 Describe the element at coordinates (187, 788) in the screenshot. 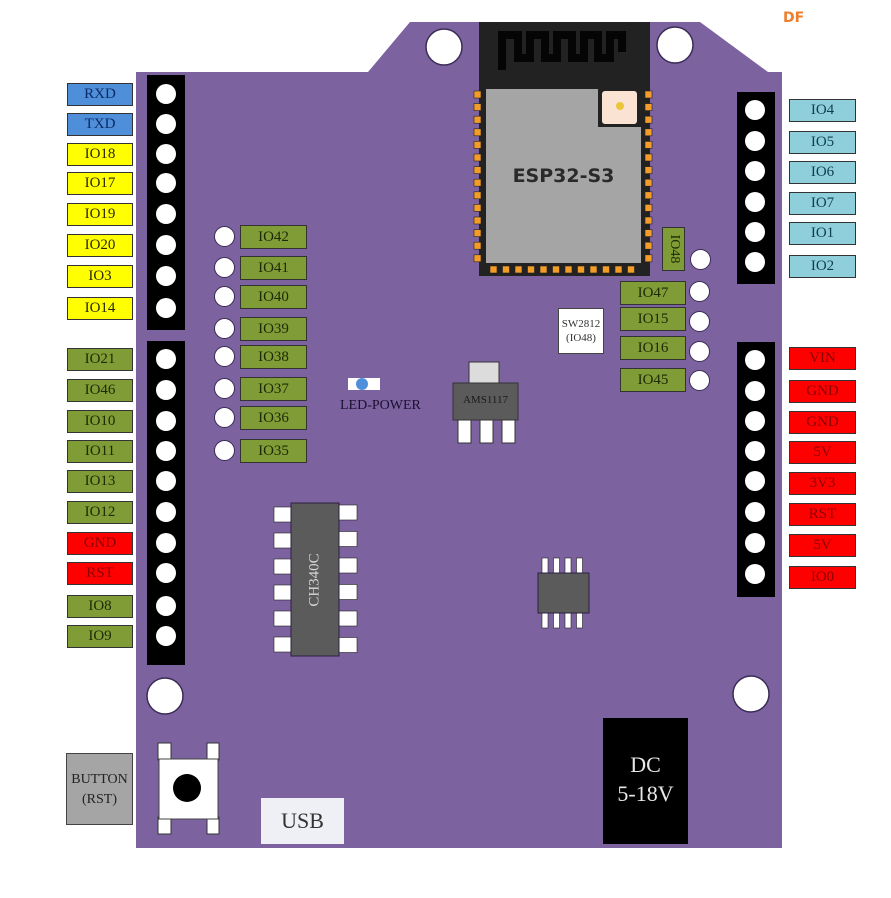

I see `reset-button-cap` at that location.